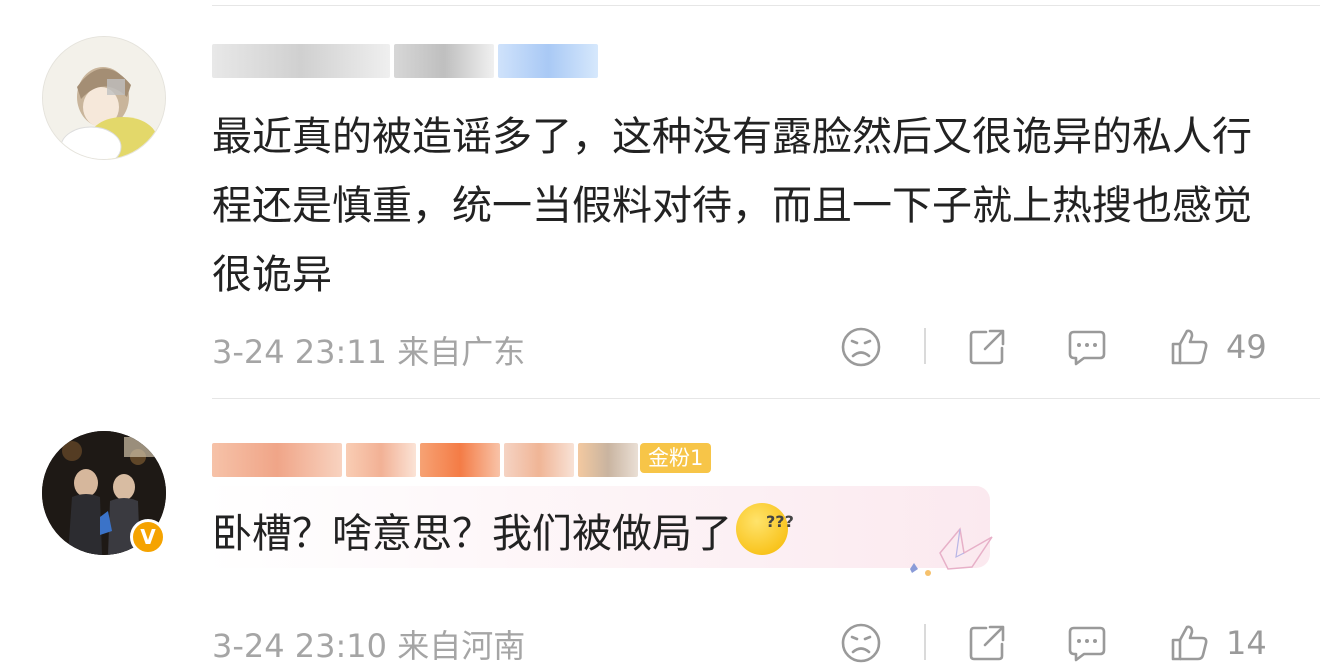 This screenshot has height=668, width=1320. I want to click on comment-text: 卧槽？啥意思？我们被做局了???, so click(736, 534).